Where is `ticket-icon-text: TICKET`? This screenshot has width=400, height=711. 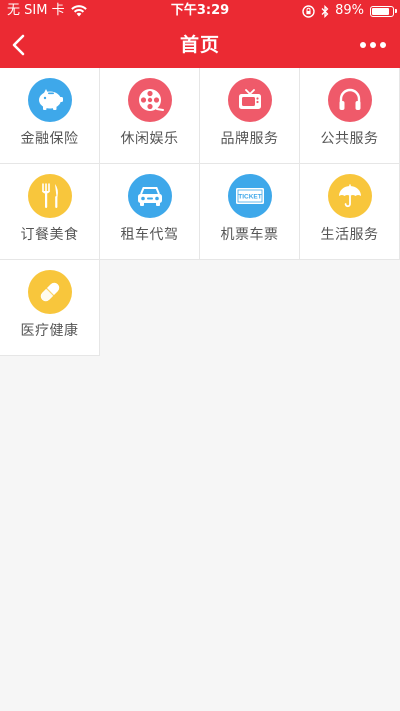 ticket-icon-text: TICKET is located at coordinates (250, 197).